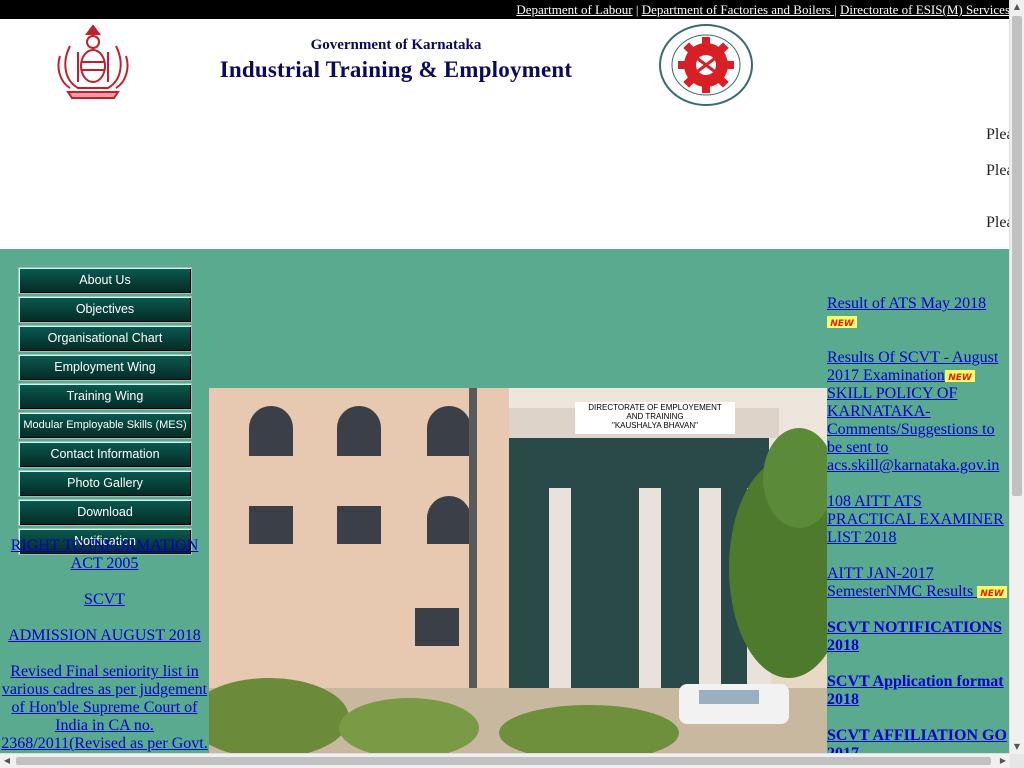  I want to click on department-seal-logo, so click(706, 65).